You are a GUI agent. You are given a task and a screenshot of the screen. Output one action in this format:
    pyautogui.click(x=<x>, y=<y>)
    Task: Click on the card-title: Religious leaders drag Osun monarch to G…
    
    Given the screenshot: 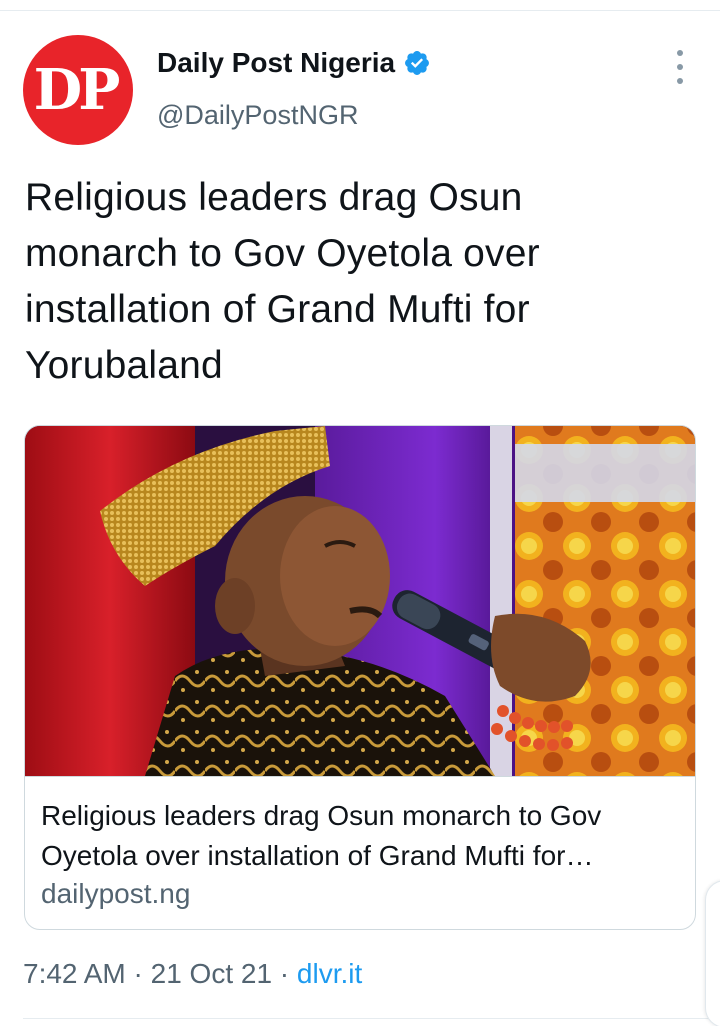 What is the action you would take?
    pyautogui.click(x=361, y=836)
    